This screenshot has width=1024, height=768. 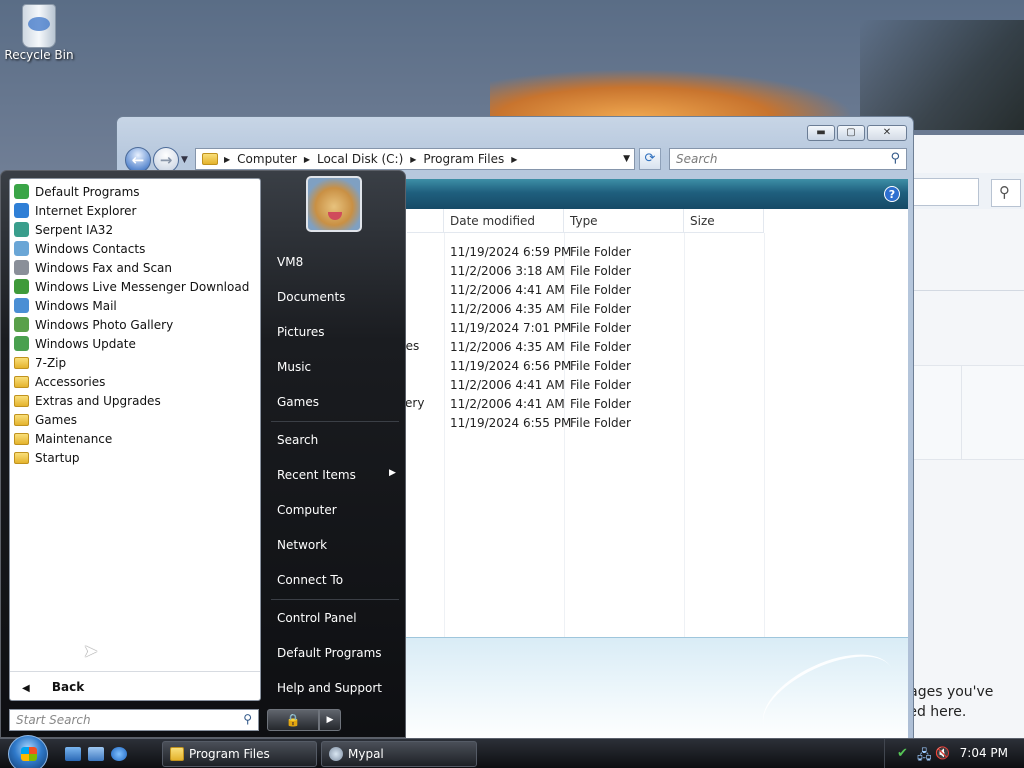 What do you see at coordinates (311, 297) in the screenshot?
I see `start-item-documents: Documents` at bounding box center [311, 297].